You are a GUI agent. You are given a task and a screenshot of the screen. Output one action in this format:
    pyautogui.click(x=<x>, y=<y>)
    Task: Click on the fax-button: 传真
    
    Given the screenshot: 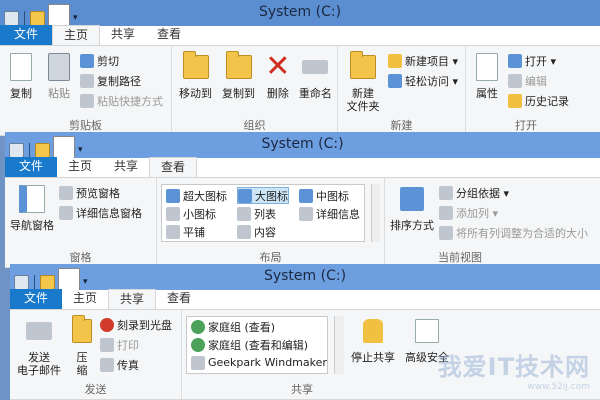 What is the action you would take?
    pyautogui.click(x=136, y=365)
    